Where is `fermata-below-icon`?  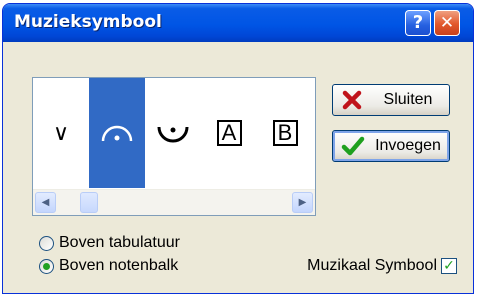 fermata-below-icon is located at coordinates (173, 134).